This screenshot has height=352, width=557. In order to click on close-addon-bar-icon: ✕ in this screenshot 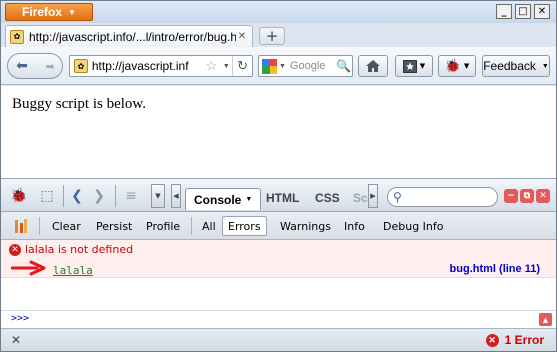, I will do `click(16, 340)`.